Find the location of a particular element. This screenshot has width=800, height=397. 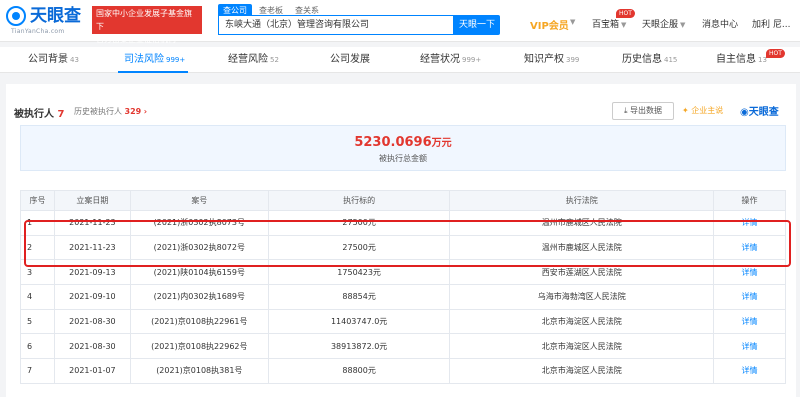

tab-label: 经营状况 is located at coordinates (440, 59).